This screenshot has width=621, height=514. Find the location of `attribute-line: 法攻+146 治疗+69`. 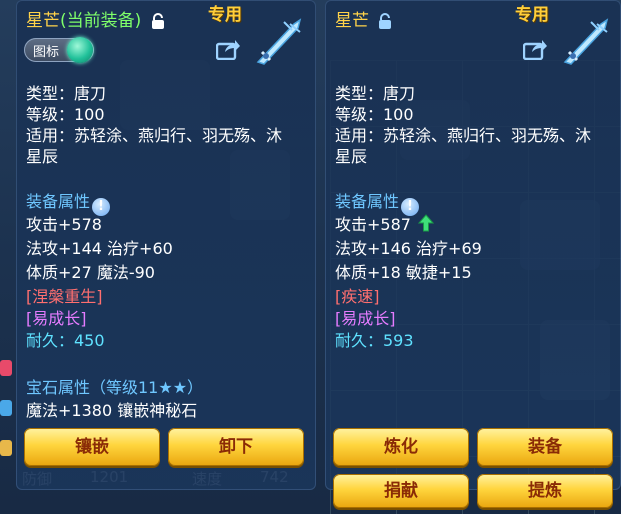

attribute-line: 法攻+146 治疗+69 is located at coordinates (408, 248).